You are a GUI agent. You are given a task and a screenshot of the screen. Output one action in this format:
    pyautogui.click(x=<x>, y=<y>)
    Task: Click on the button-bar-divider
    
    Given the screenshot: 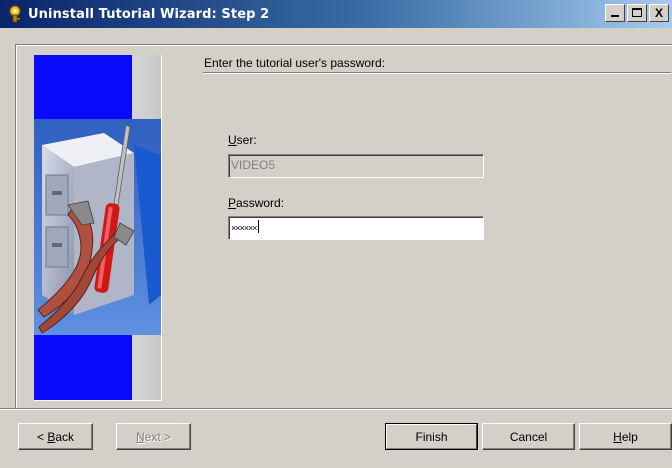 What is the action you would take?
    pyautogui.click(x=336, y=409)
    